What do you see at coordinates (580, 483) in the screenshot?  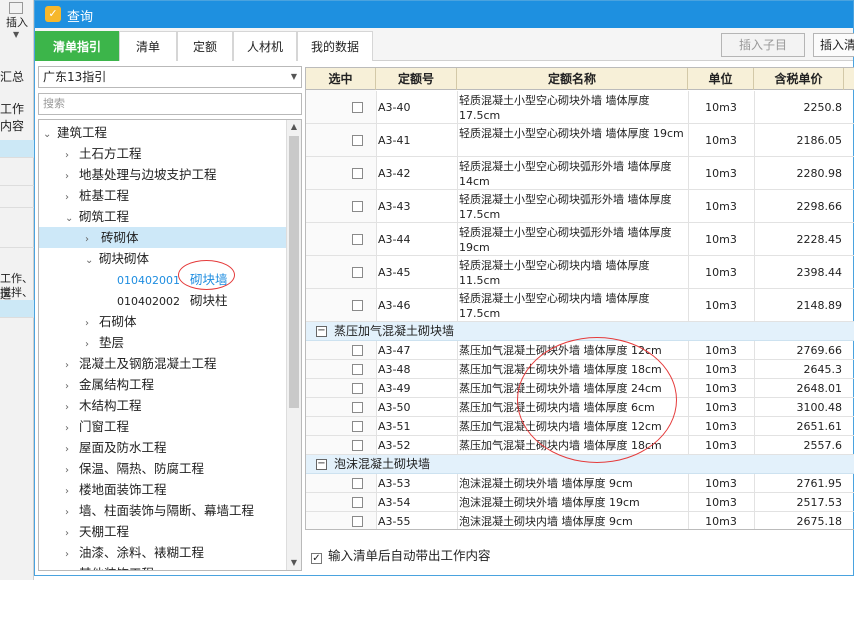 I see `table-row: A3-53 泡沫混凝土砌块外墙 墙体厚度 9cm 10m3 2761.95` at bounding box center [580, 483].